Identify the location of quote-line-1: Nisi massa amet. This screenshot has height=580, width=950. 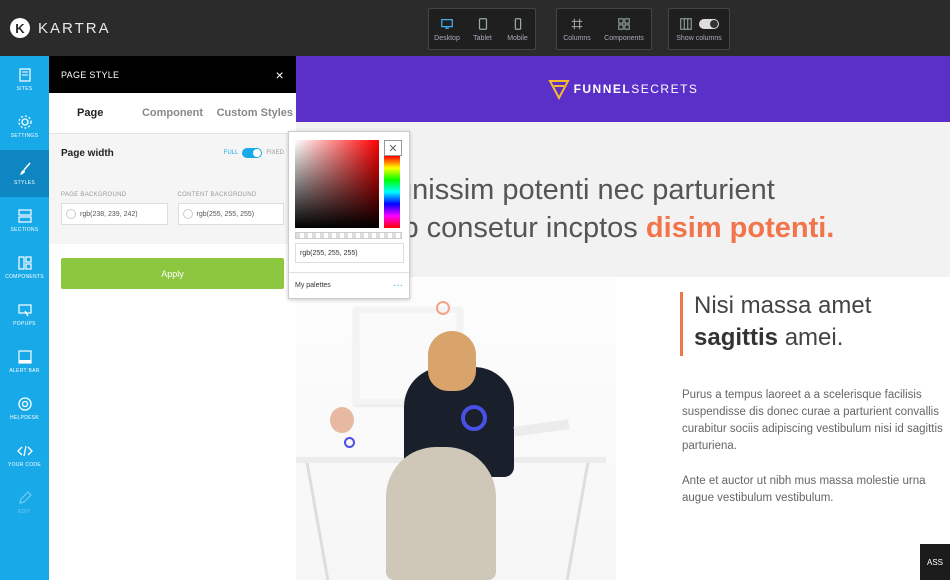
(783, 305).